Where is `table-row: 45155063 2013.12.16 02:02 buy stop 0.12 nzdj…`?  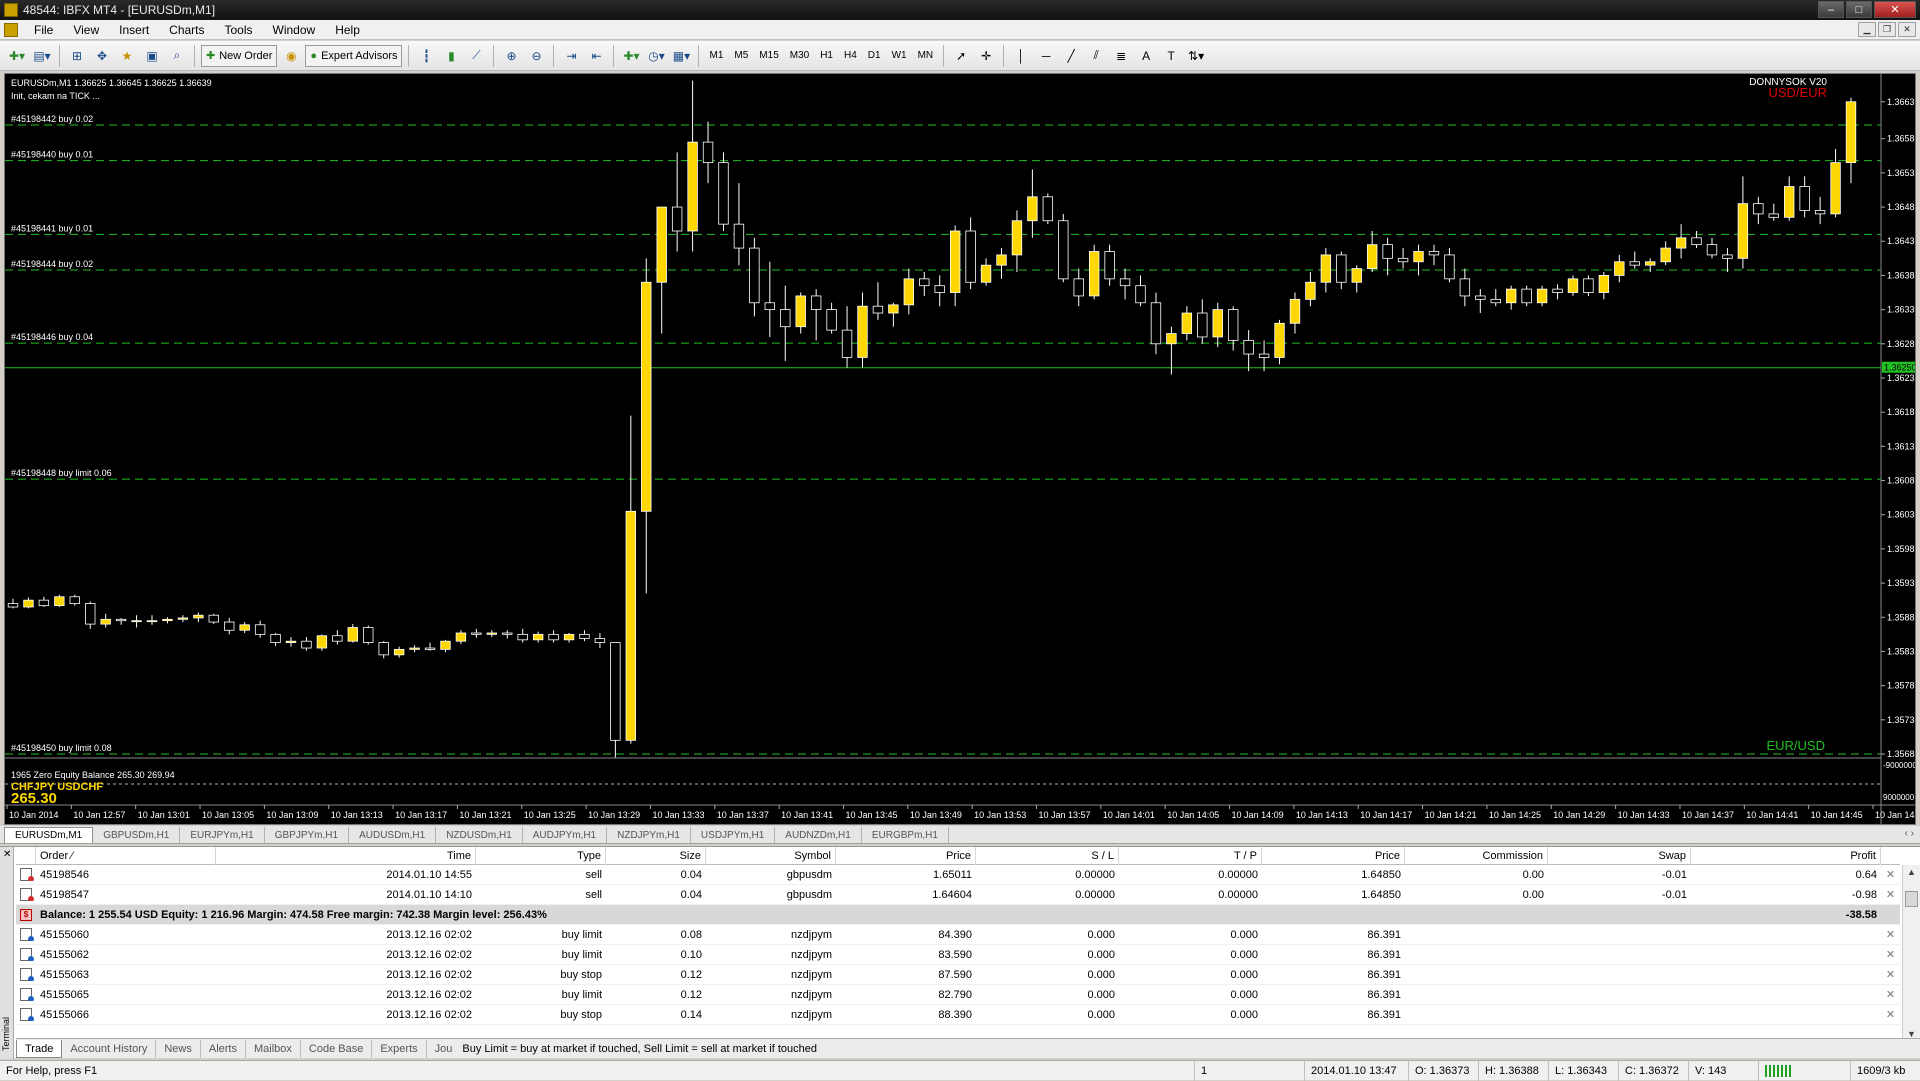
table-row: 45155063 2013.12.16 02:02 buy stop 0.12 nzdj… is located at coordinates (958, 975).